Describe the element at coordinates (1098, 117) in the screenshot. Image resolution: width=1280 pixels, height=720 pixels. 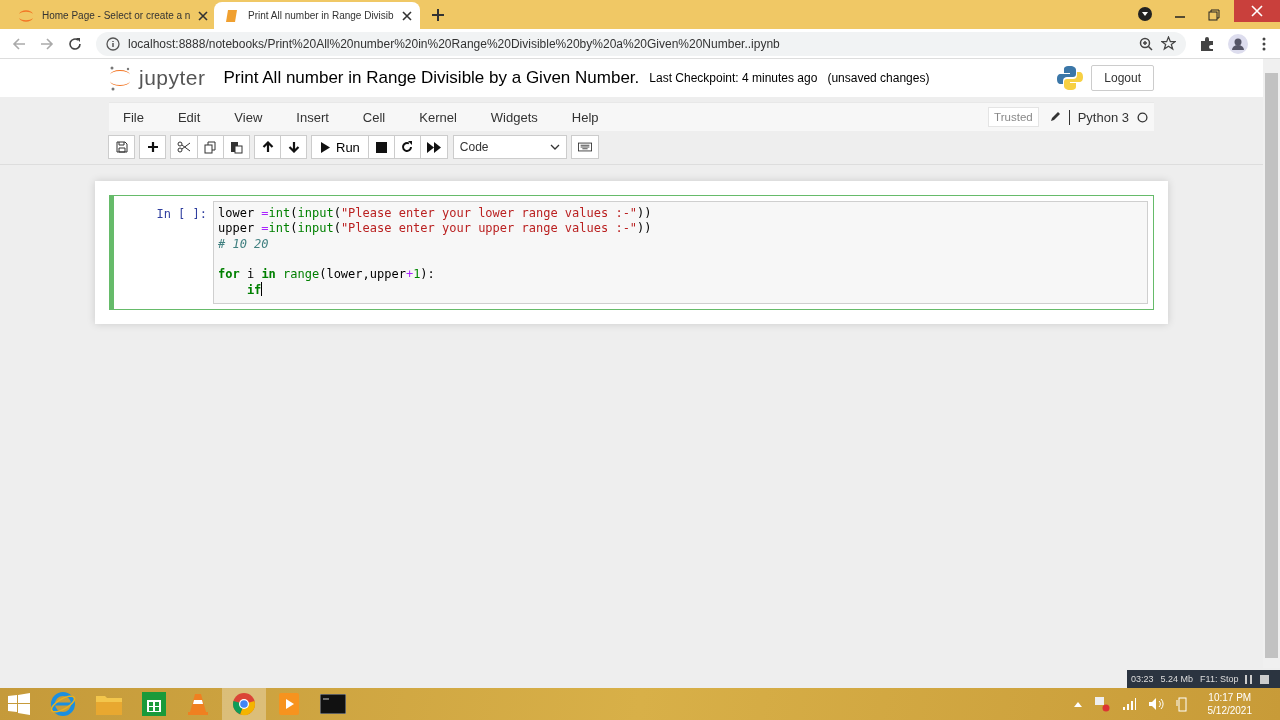
I see `kernel-name: Python 3` at that location.